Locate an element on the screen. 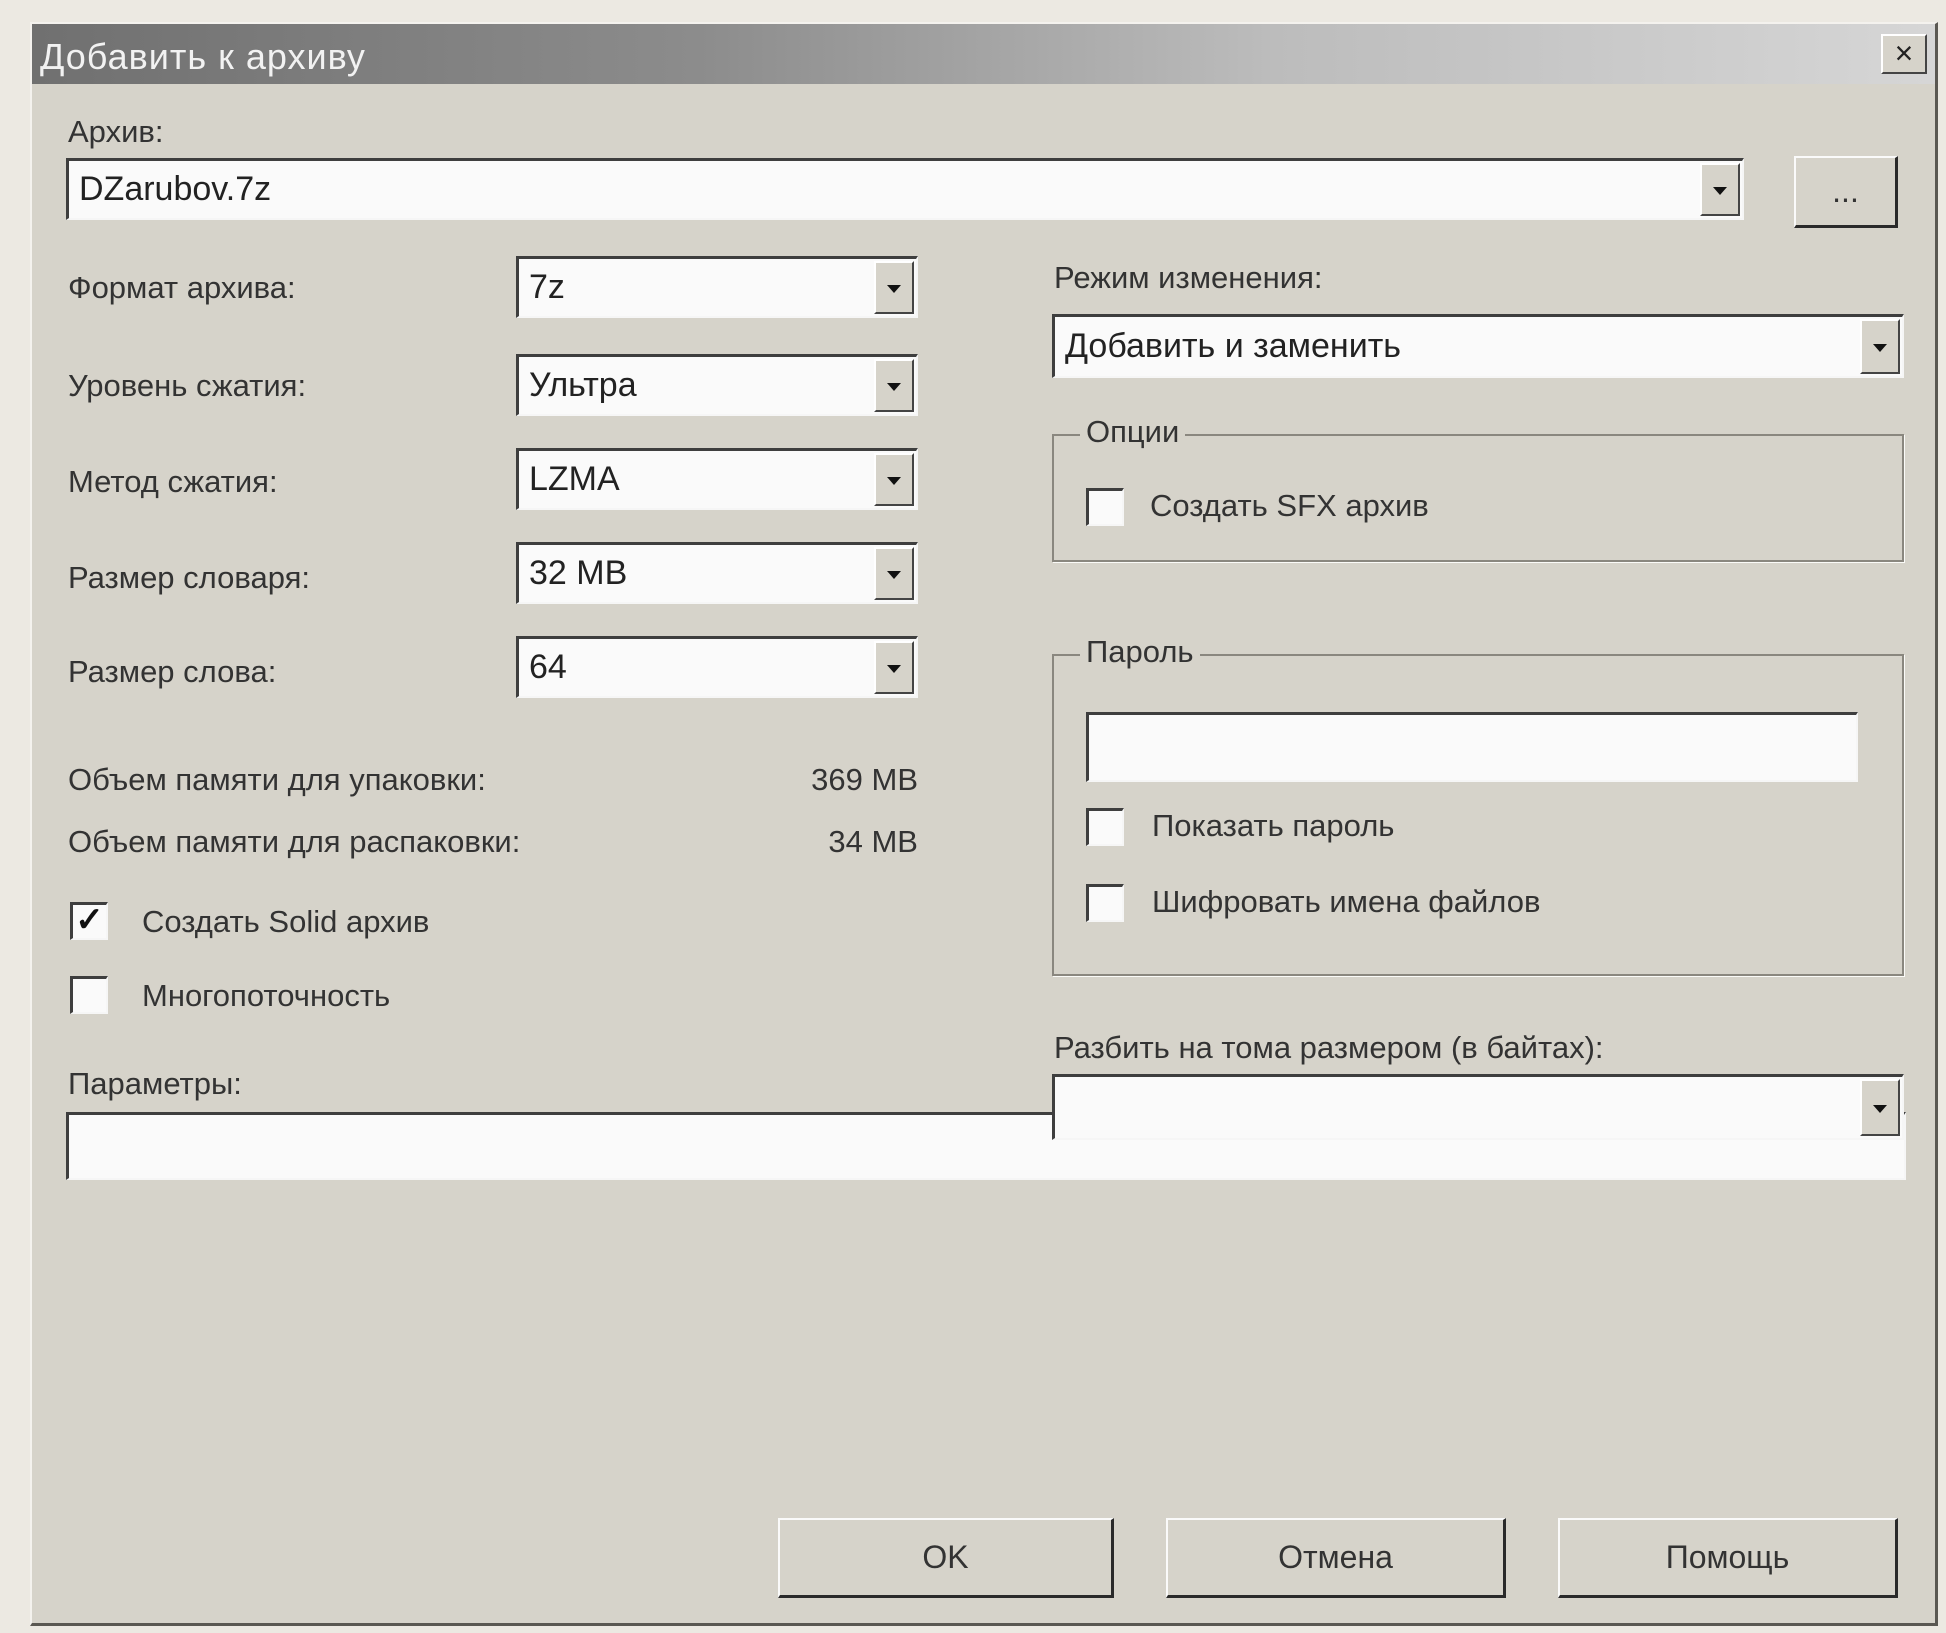  dictionary-label: Размер словаря: is located at coordinates (189, 577).